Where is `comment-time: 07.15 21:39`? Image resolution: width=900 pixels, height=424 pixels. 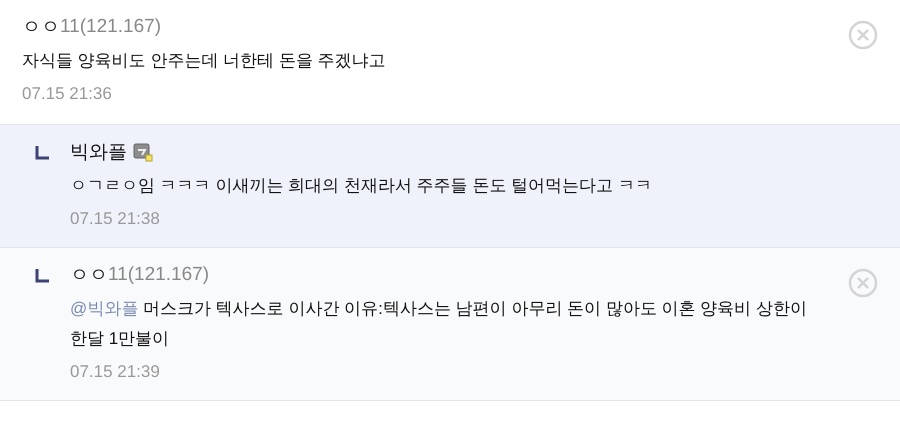
comment-time: 07.15 21:39 is located at coordinates (115, 372).